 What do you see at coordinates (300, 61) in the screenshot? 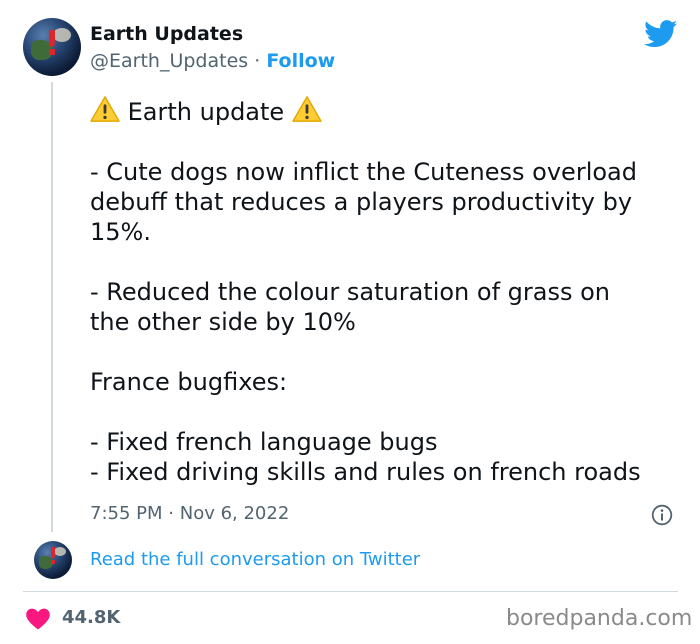
I see `follow-button: Follow` at bounding box center [300, 61].